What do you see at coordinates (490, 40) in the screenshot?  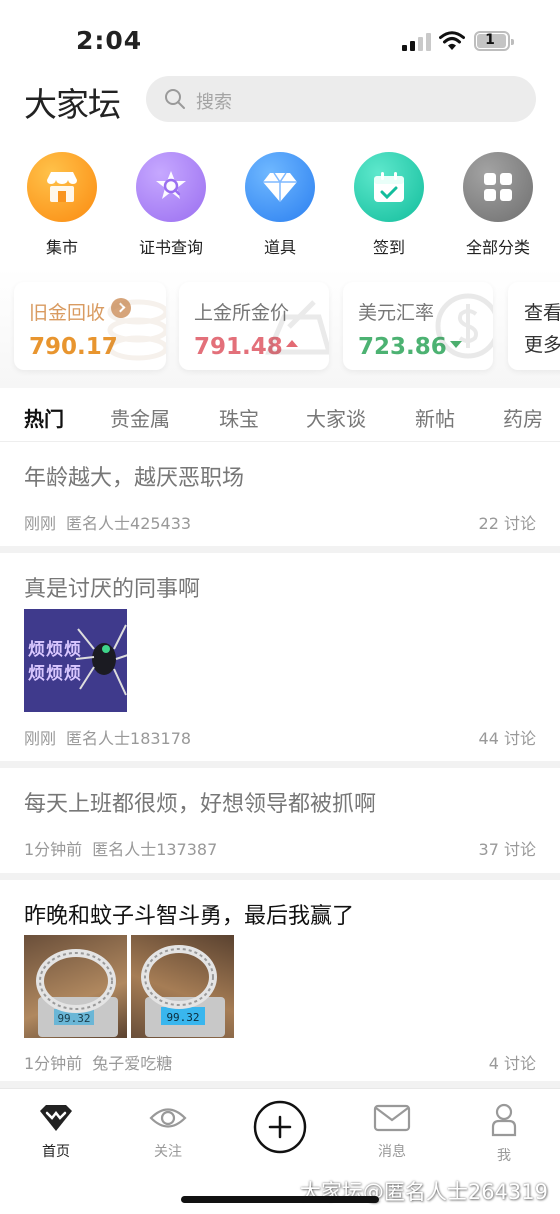 I see `battery-level: 1` at bounding box center [490, 40].